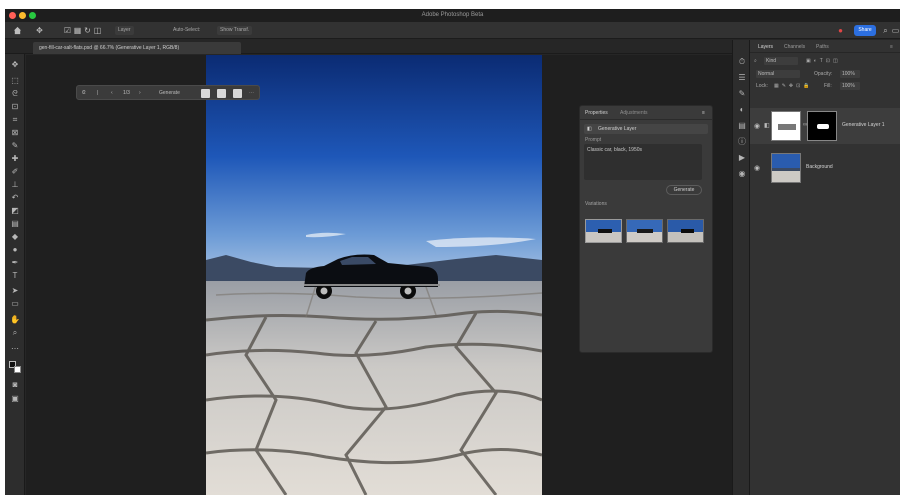 This screenshot has width=900, height=495. What do you see at coordinates (885, 30) in the screenshot?
I see `search-icon: ⌕` at bounding box center [885, 30].